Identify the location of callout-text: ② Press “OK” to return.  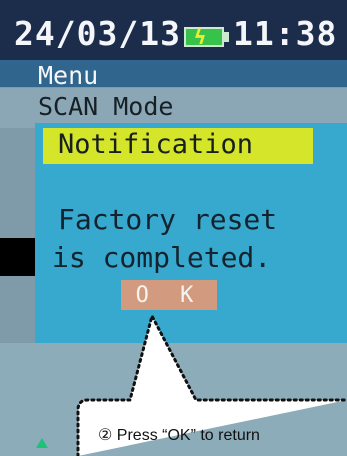
(179, 435).